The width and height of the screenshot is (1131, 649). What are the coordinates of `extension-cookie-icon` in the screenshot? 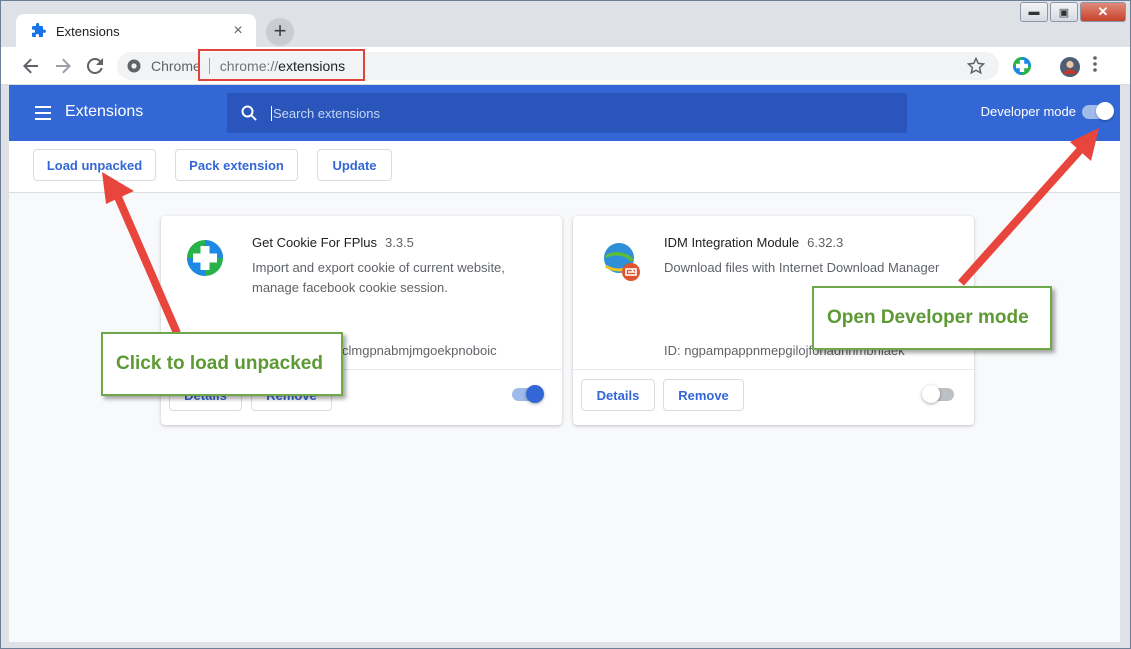 It's located at (1022, 66).